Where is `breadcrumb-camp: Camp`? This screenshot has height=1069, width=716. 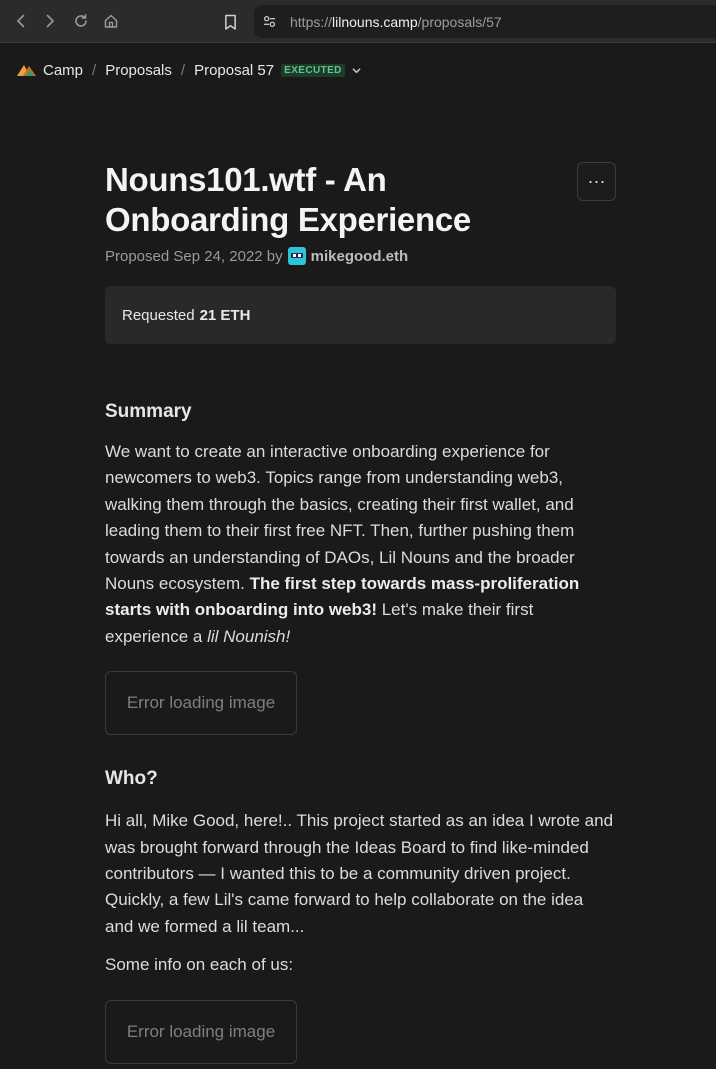
breadcrumb-camp: Camp is located at coordinates (63, 70).